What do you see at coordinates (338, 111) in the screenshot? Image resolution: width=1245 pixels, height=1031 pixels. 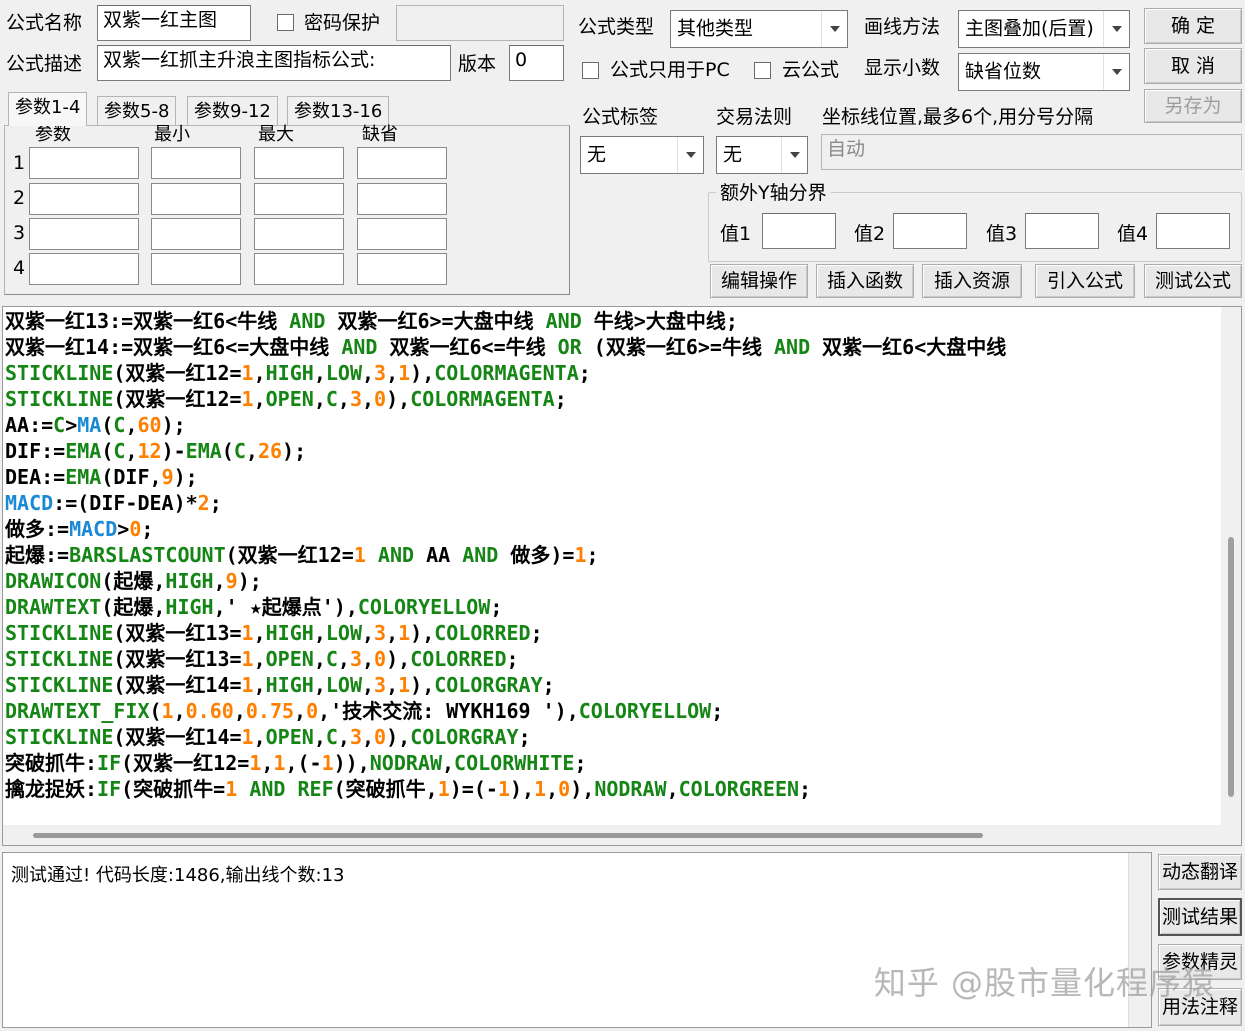 I see `tab-params-13-16: 参数13-16` at bounding box center [338, 111].